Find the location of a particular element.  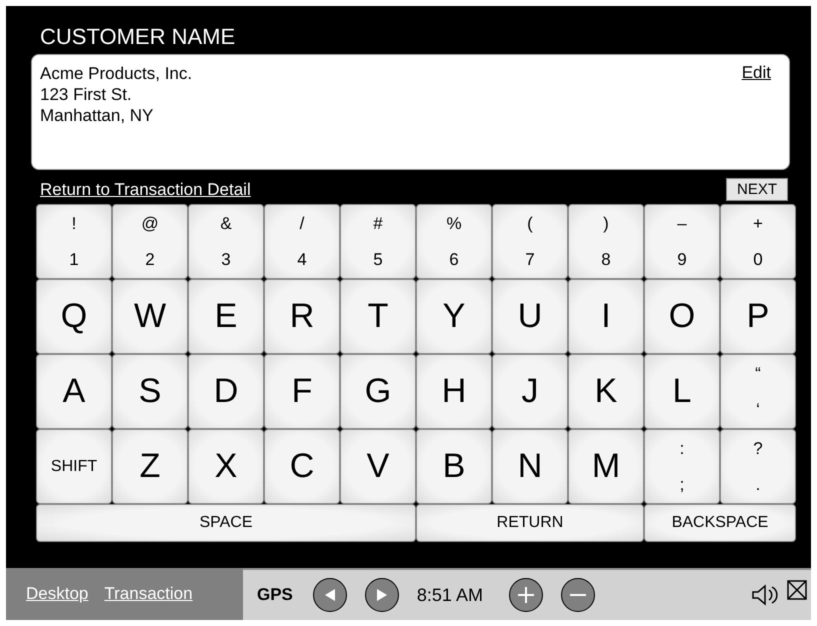

keyboard-key: & 3 is located at coordinates (226, 241).